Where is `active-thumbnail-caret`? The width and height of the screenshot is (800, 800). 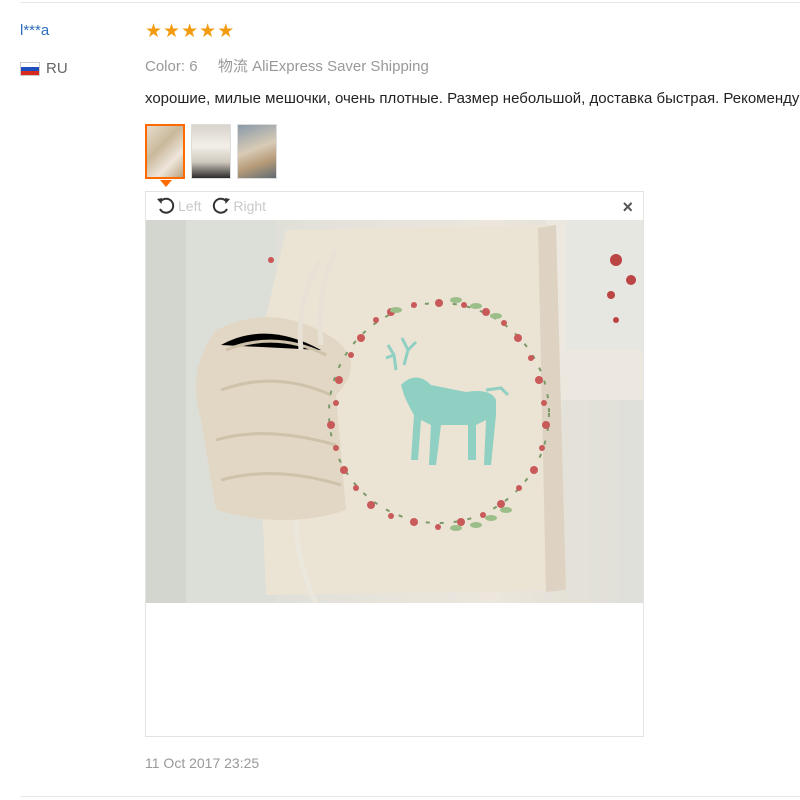 active-thumbnail-caret is located at coordinates (166, 183).